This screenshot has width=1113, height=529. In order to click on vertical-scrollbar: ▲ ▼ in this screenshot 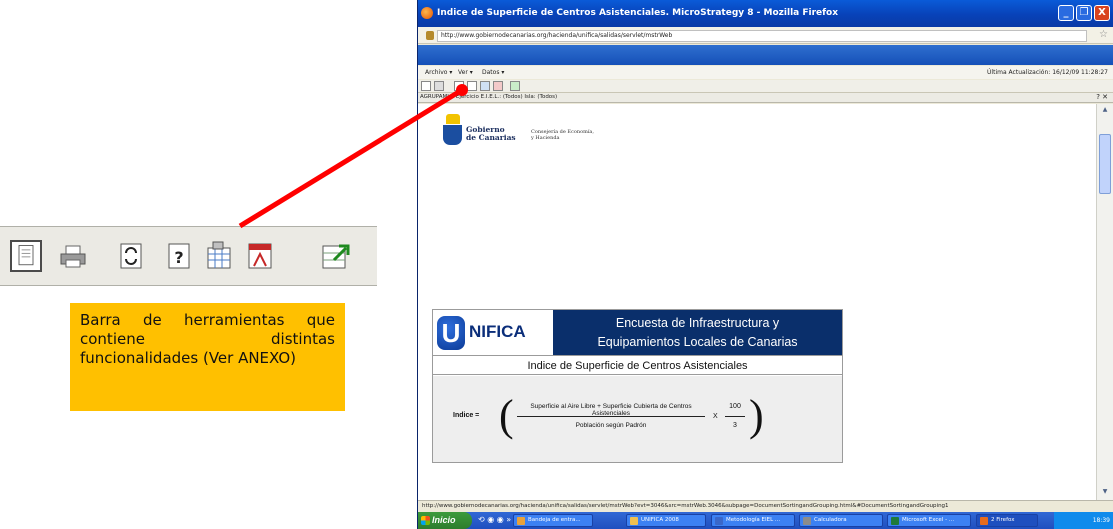, I will do `click(1104, 302)`.